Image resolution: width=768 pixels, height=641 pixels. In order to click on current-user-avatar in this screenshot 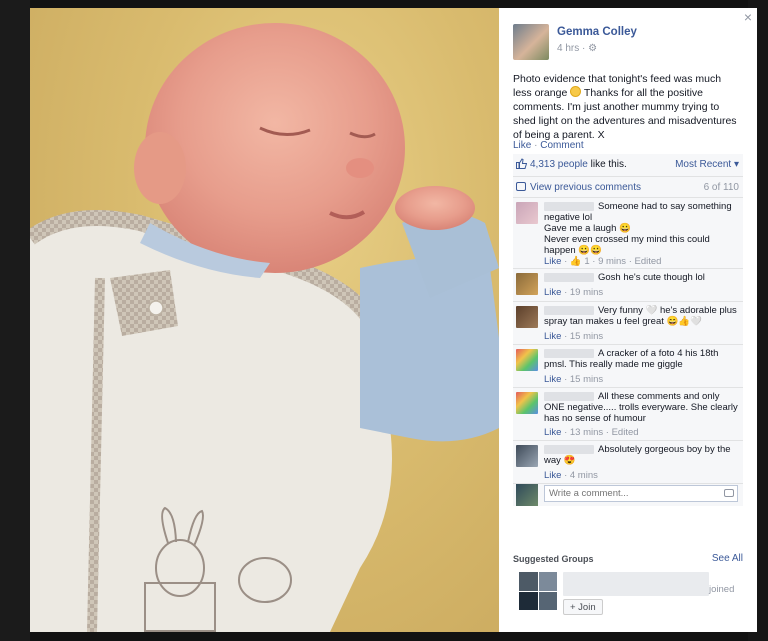, I will do `click(527, 495)`.